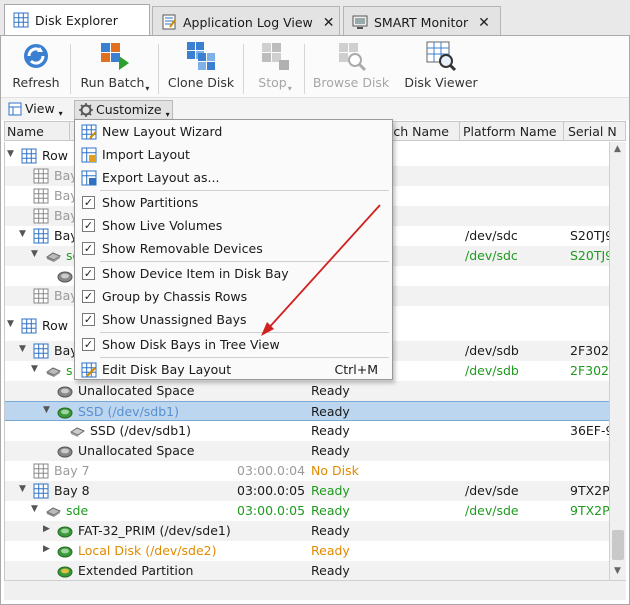 This screenshot has width=630, height=605. I want to click on tab-label: Disk Explorer, so click(76, 20).